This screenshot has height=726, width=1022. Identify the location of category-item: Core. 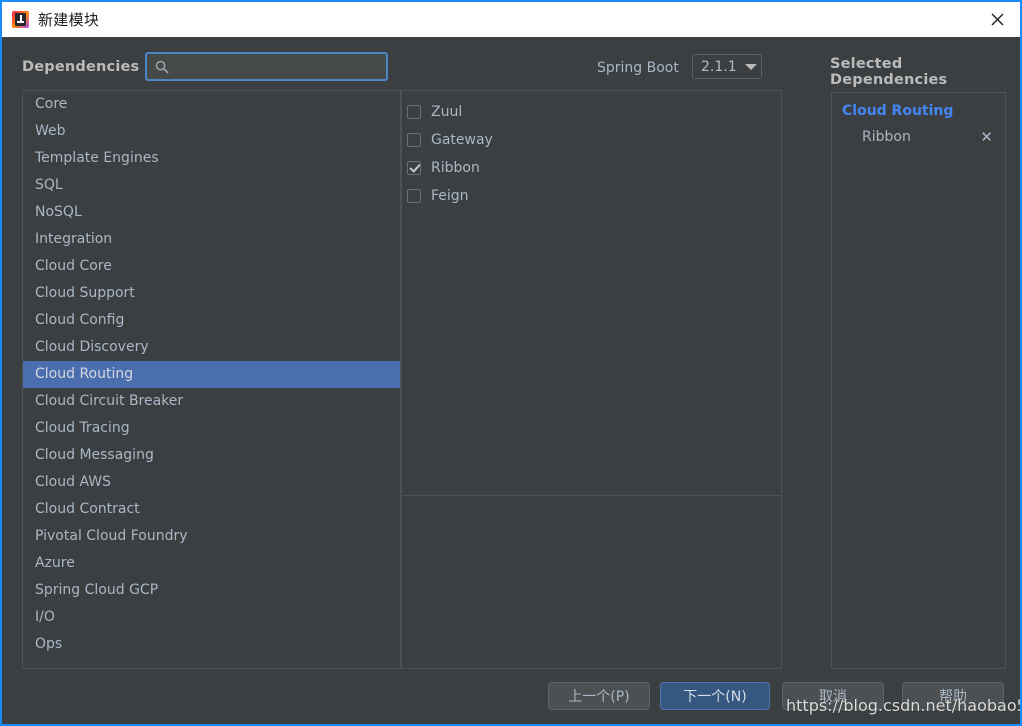
(211, 104).